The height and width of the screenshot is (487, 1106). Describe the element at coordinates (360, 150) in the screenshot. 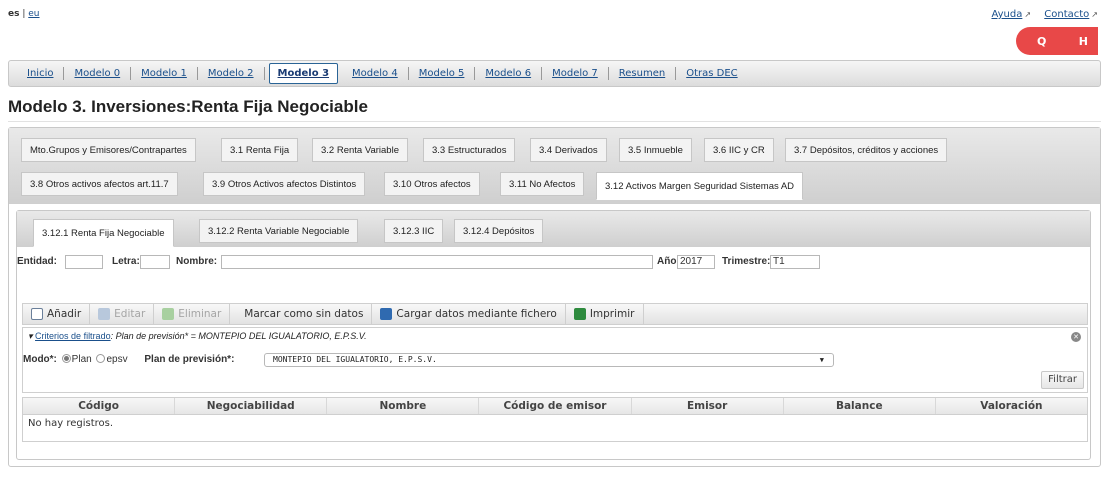

I see `tab-3-2: 3.2 Renta Variable` at that location.